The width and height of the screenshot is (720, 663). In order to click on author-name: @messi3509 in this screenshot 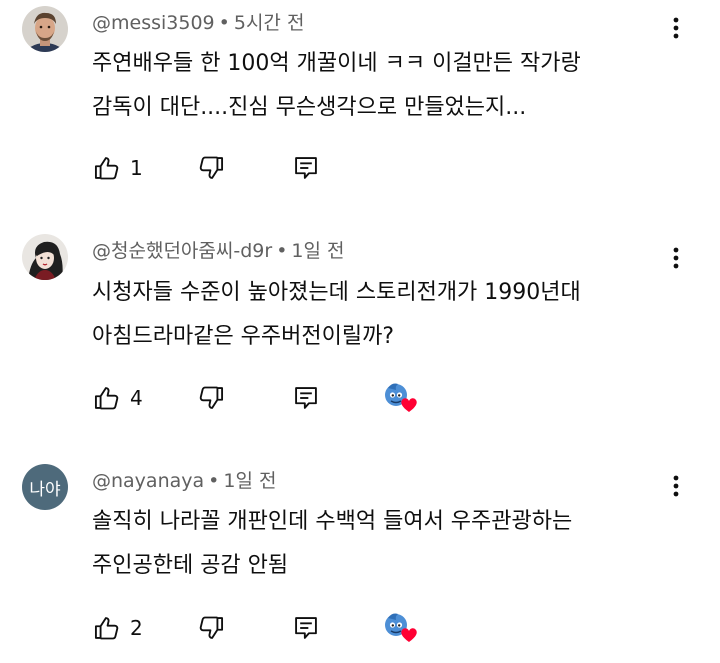, I will do `click(153, 23)`.